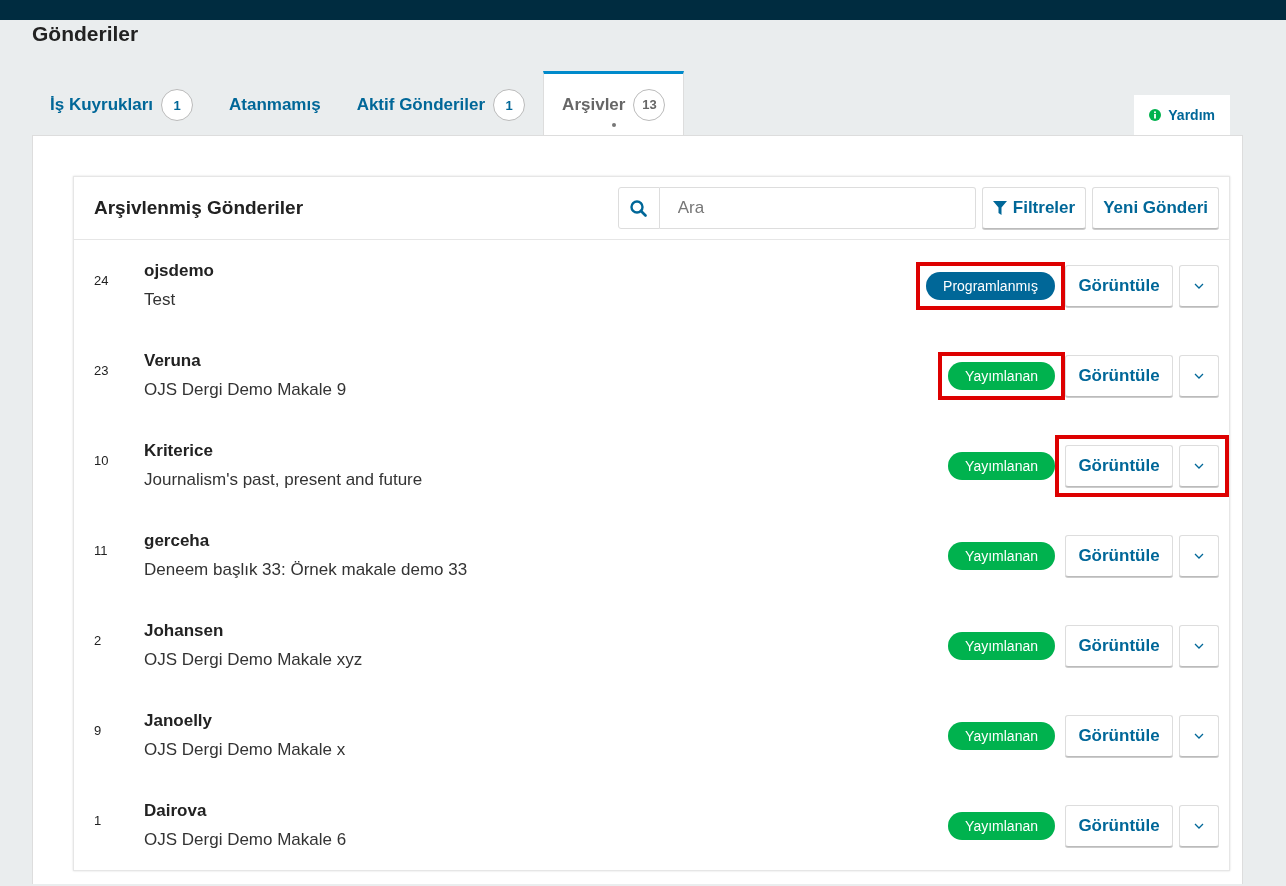  What do you see at coordinates (179, 271) in the screenshot?
I see `author-name: ojsdemo` at bounding box center [179, 271].